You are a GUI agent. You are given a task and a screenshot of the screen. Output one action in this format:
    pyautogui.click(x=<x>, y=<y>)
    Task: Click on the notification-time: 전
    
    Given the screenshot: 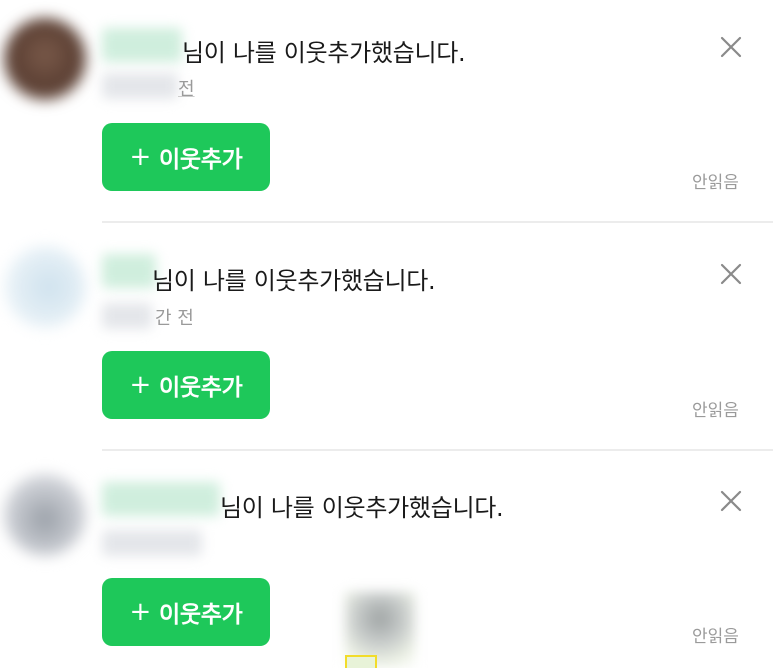 What is the action you would take?
    pyautogui.click(x=186, y=89)
    